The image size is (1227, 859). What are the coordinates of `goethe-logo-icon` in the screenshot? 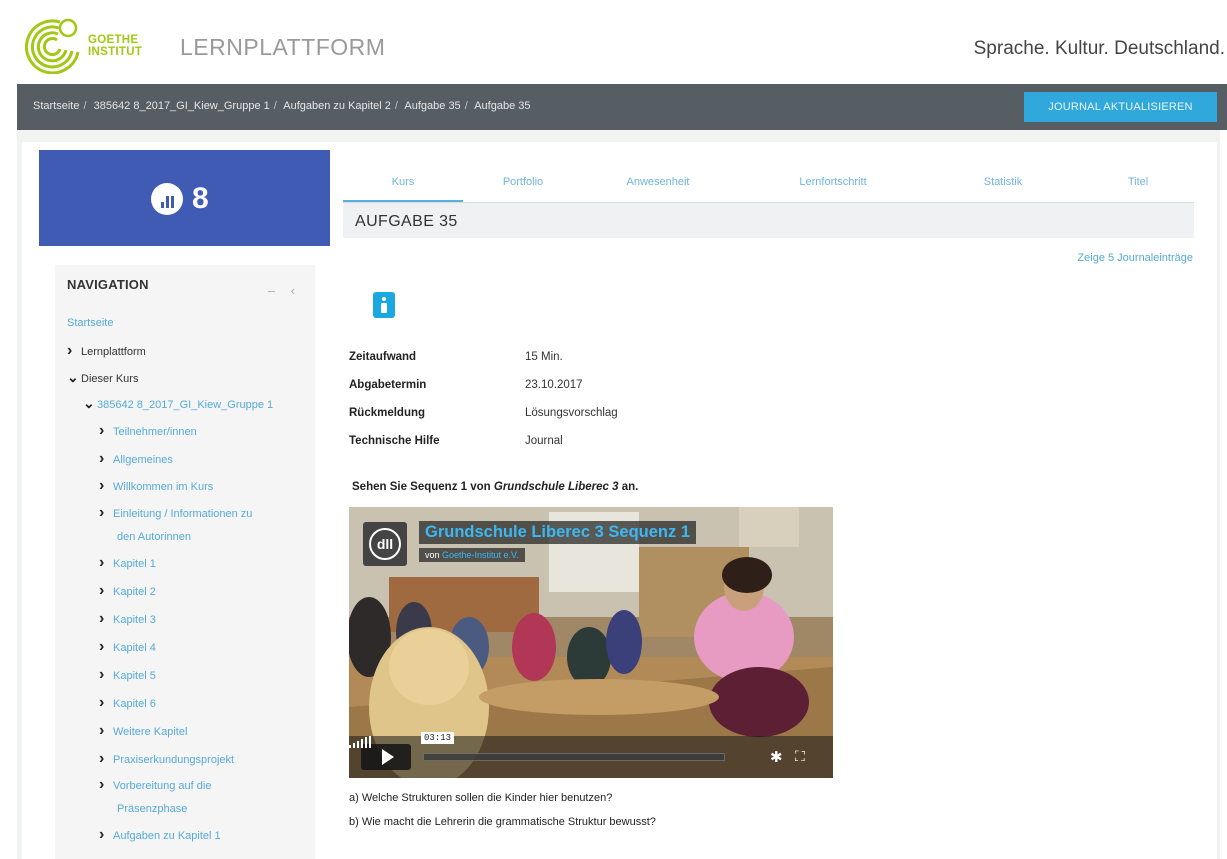 It's located at (52, 44).